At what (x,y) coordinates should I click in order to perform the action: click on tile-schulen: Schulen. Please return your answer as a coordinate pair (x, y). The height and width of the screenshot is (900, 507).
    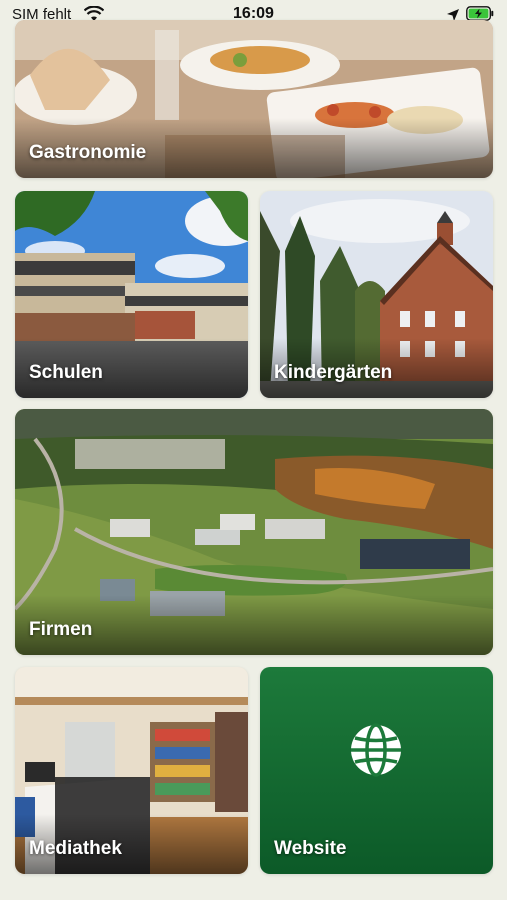
    Looking at the image, I should click on (131, 294).